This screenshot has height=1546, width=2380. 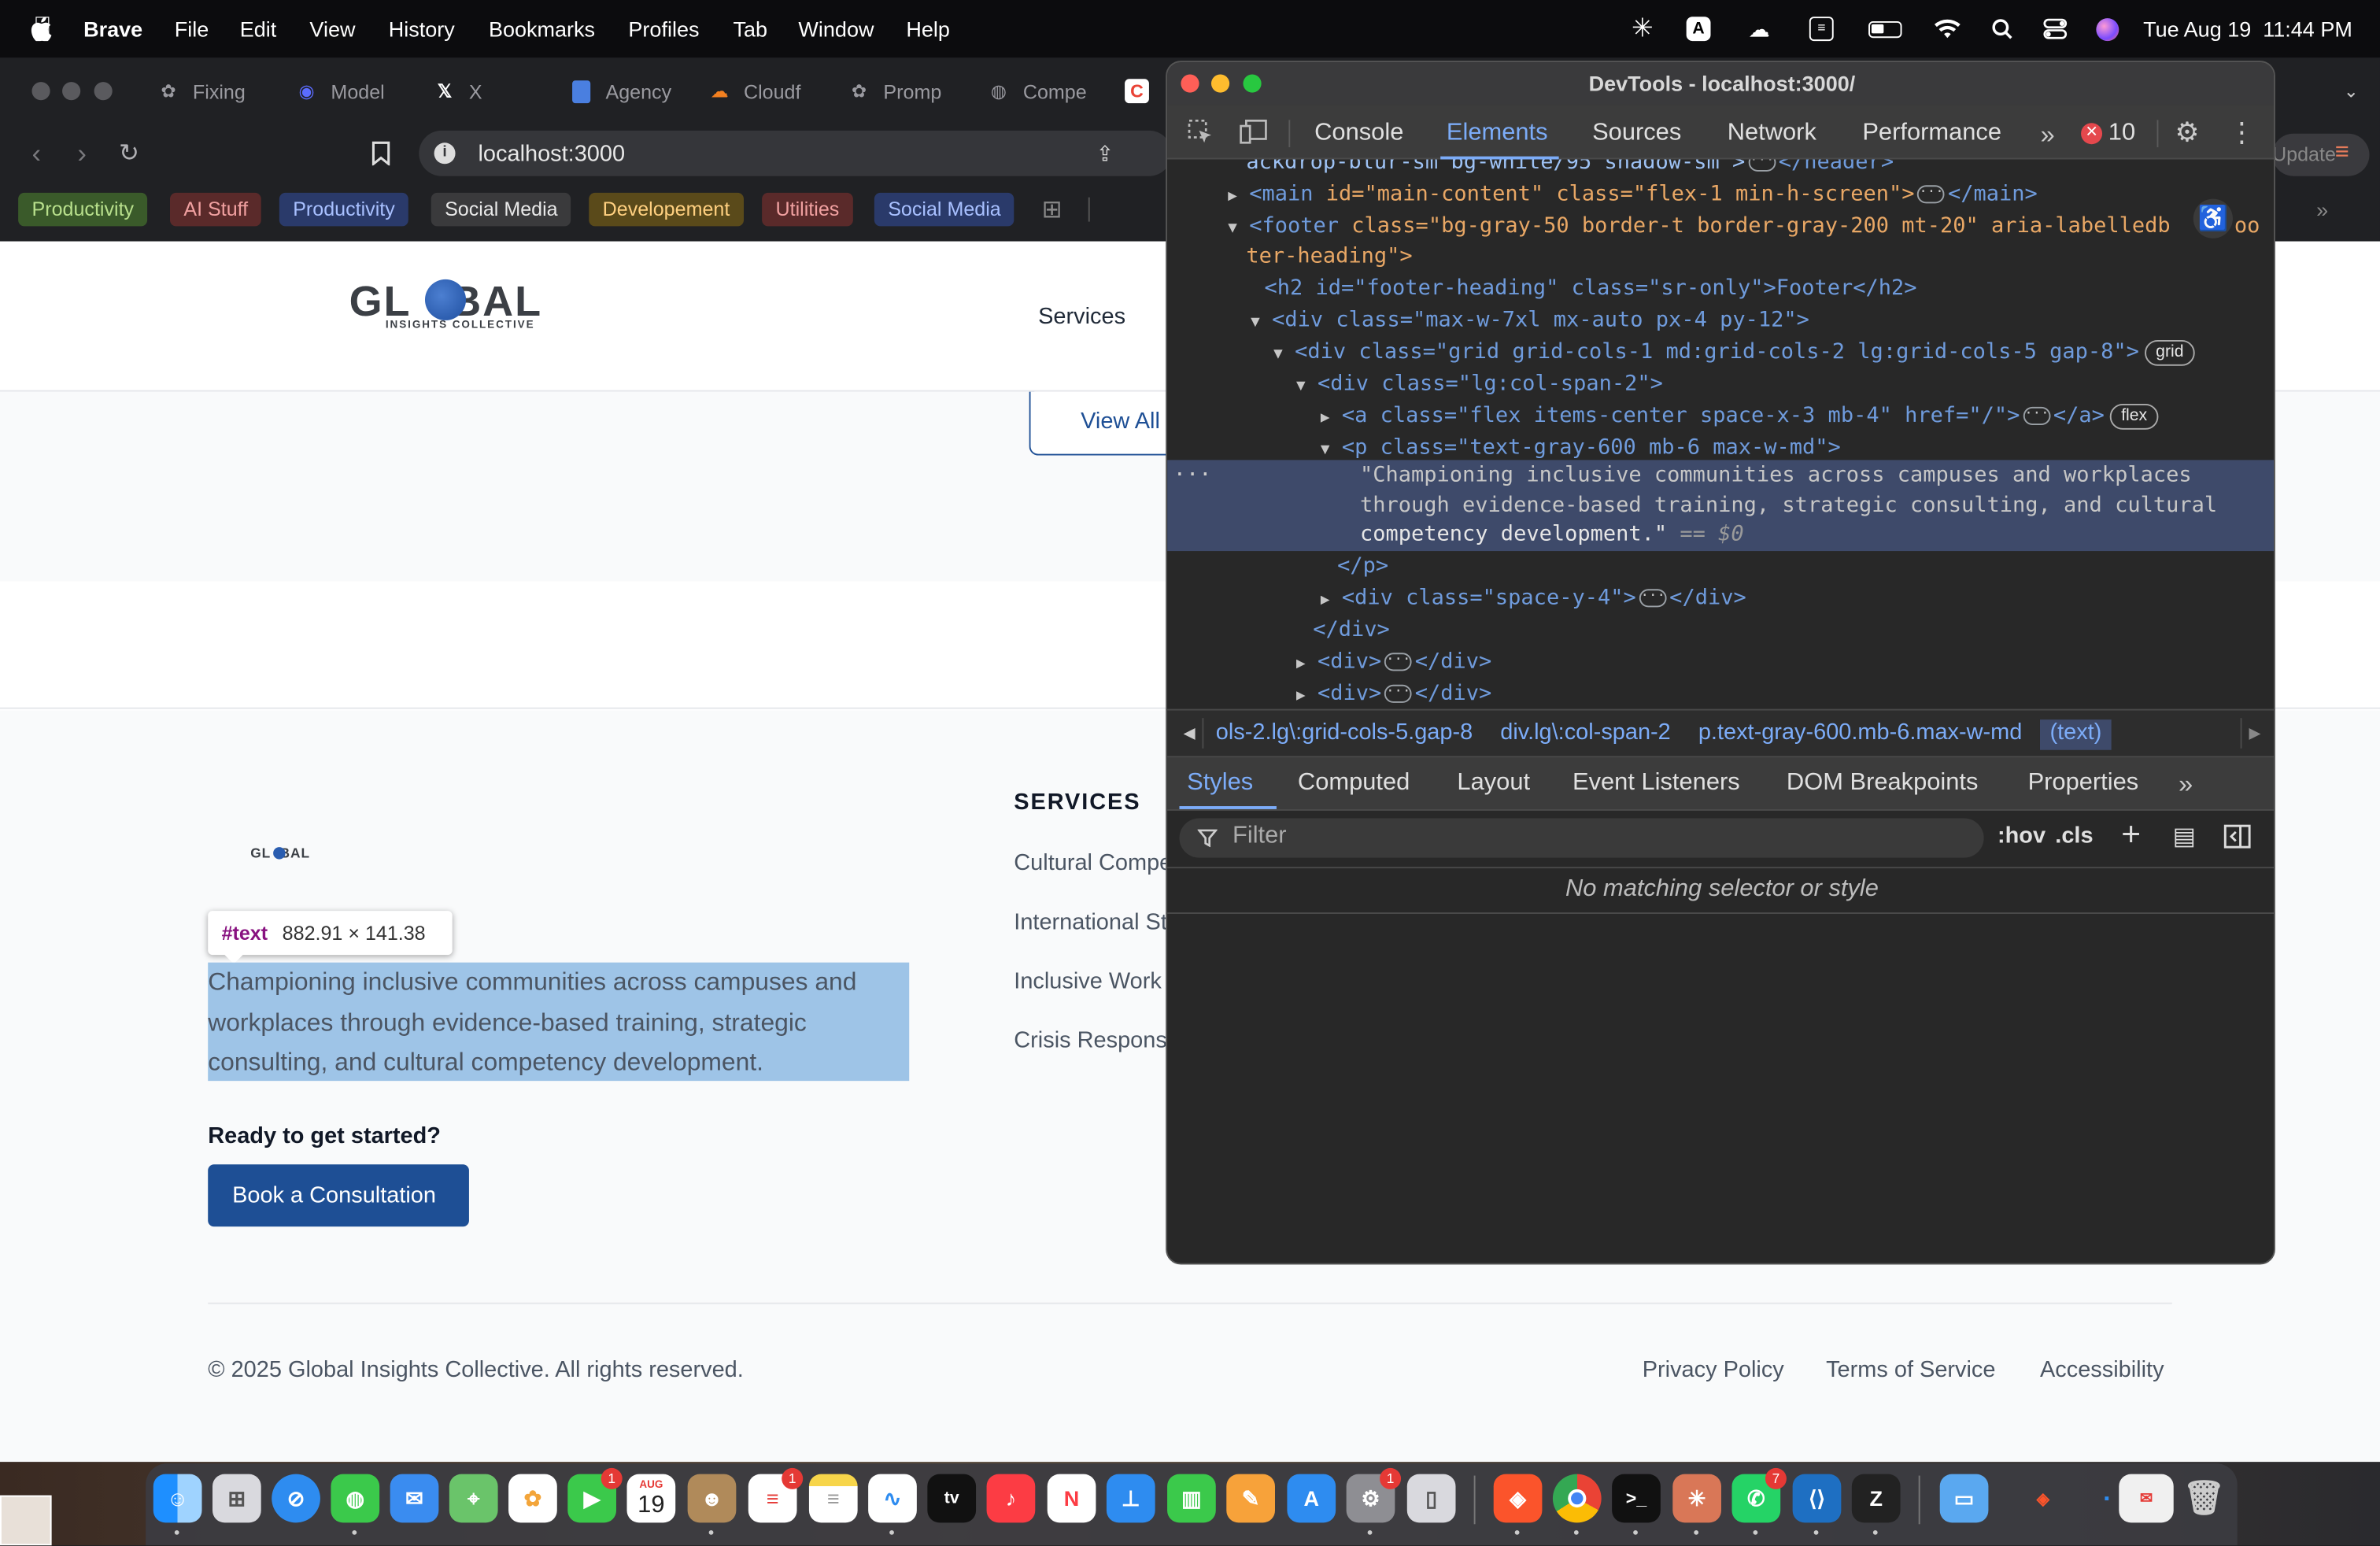 I want to click on breadcrumb-right-arrow-icon: ▶, so click(x=2254, y=733).